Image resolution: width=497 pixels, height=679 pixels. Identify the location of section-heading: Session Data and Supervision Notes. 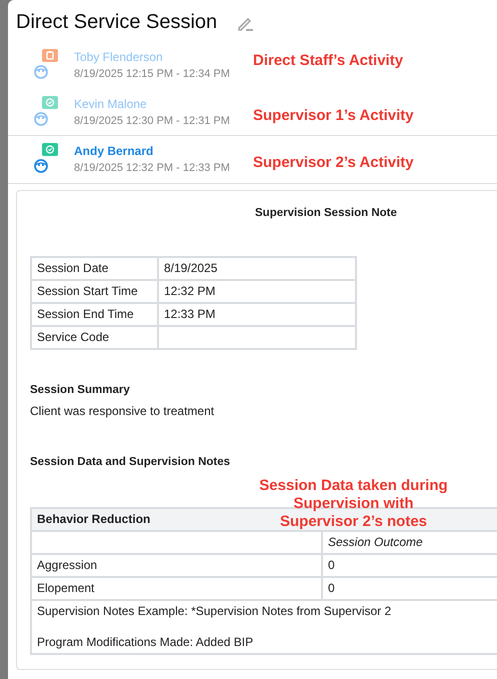
(130, 462).